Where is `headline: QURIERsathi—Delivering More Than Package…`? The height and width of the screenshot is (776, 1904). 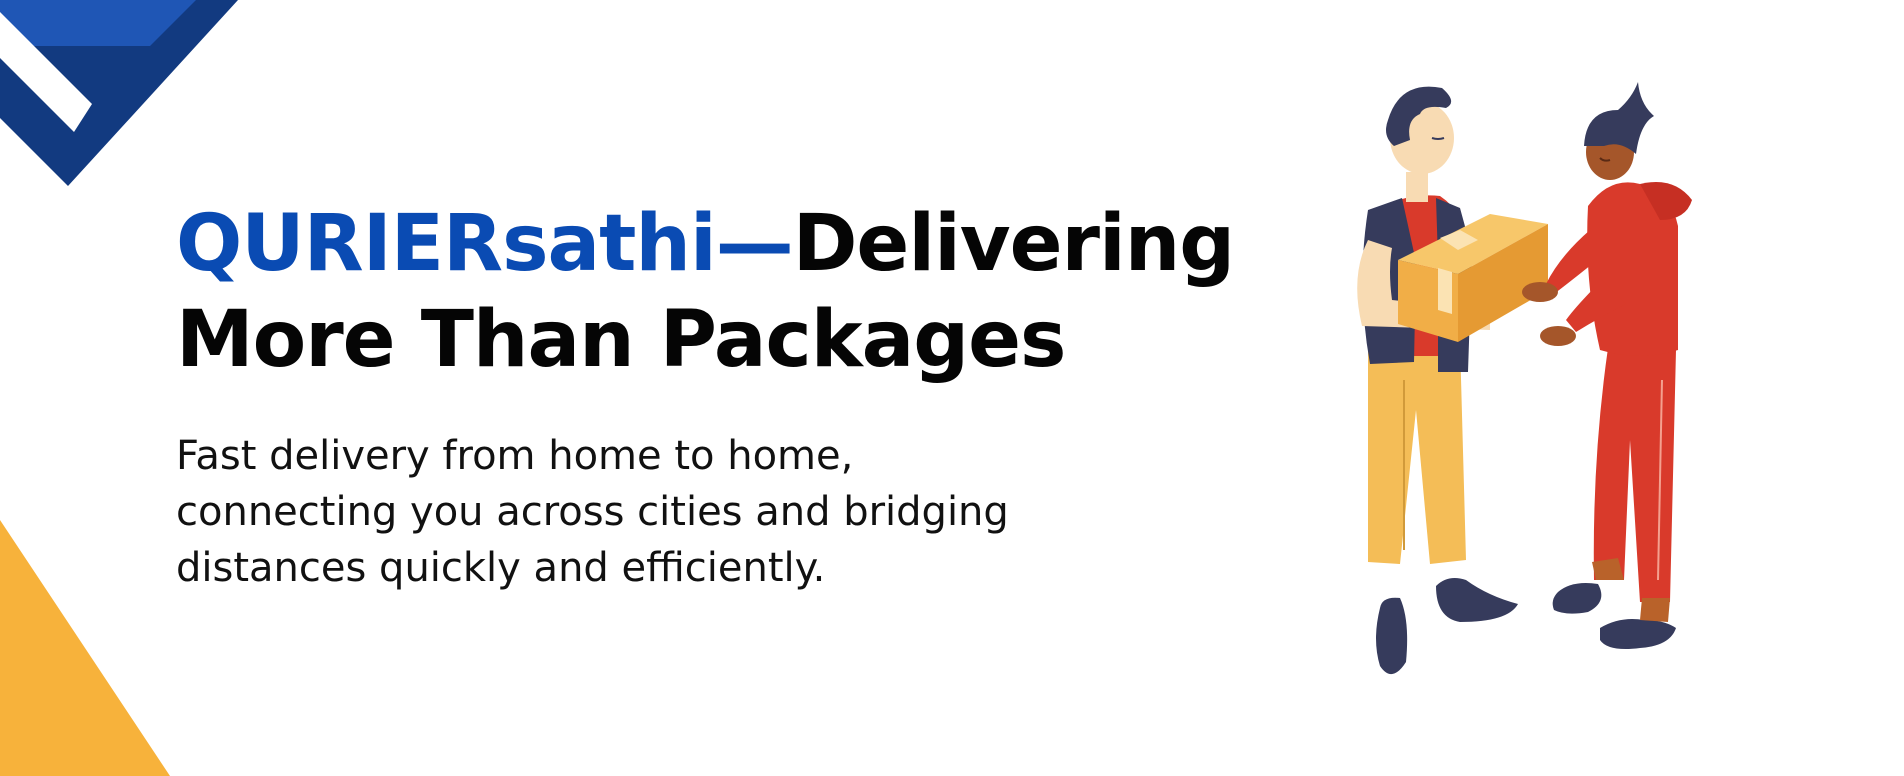 headline: QURIERsathi—Delivering More Than Package… is located at coordinates (706, 292).